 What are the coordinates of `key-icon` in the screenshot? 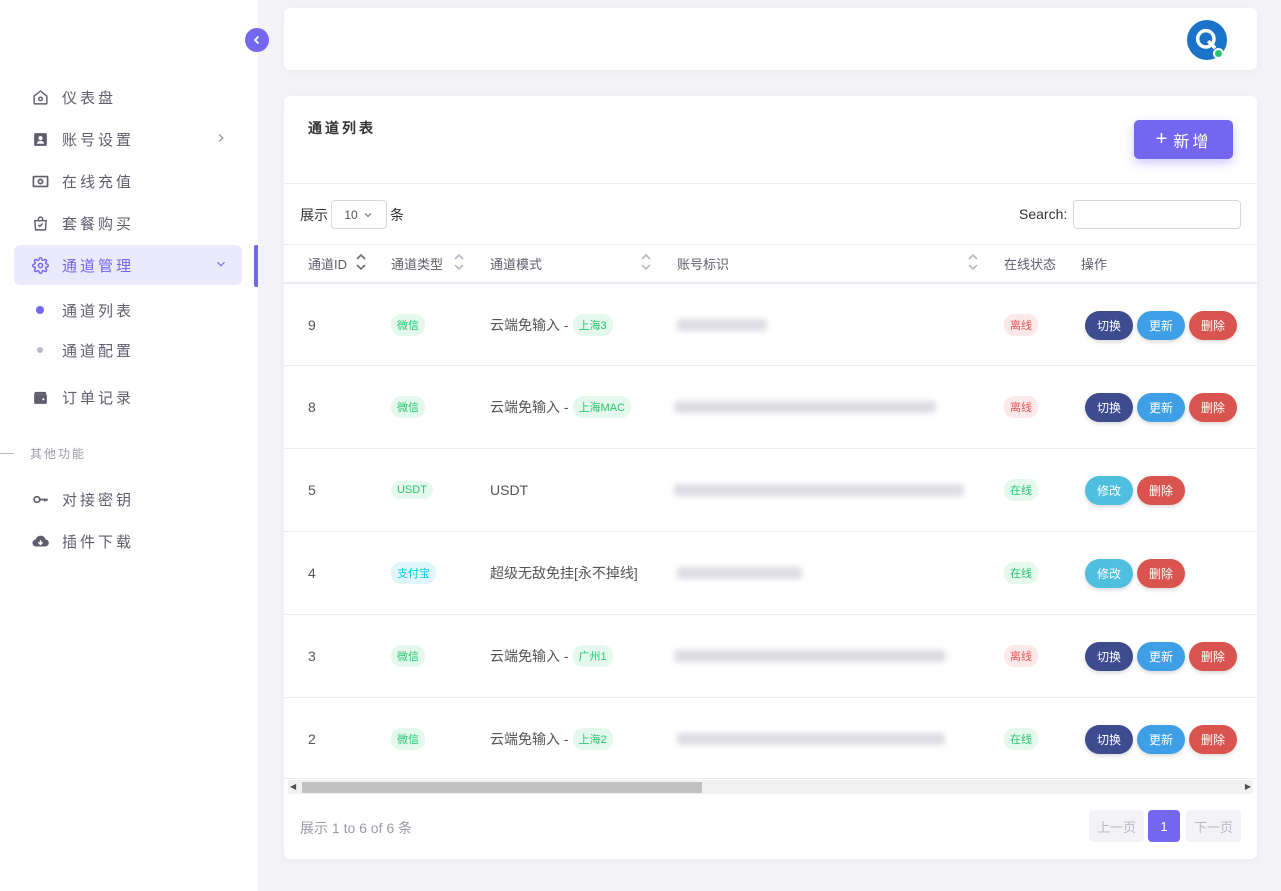 It's located at (40, 499).